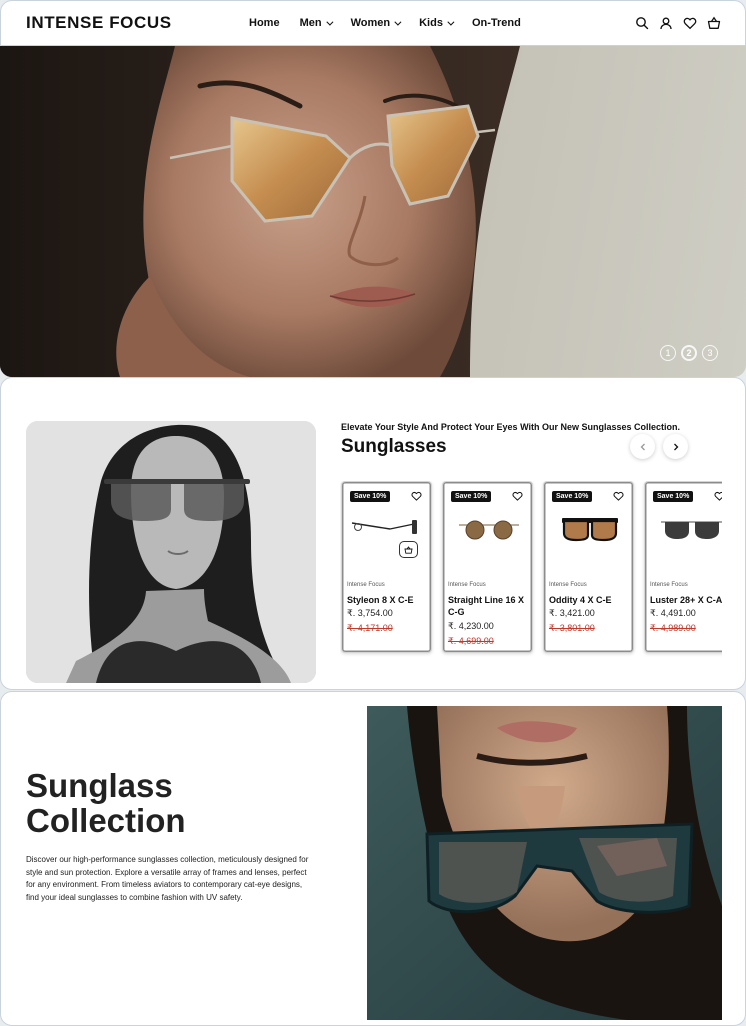 The width and height of the screenshot is (746, 1026). I want to click on product-name: Styleon 8 X C-E, so click(390, 600).